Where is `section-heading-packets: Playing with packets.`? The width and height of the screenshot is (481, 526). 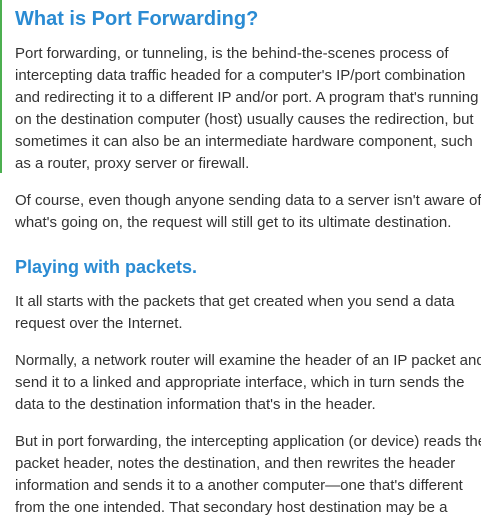
section-heading-packets: Playing with packets. is located at coordinates (106, 267).